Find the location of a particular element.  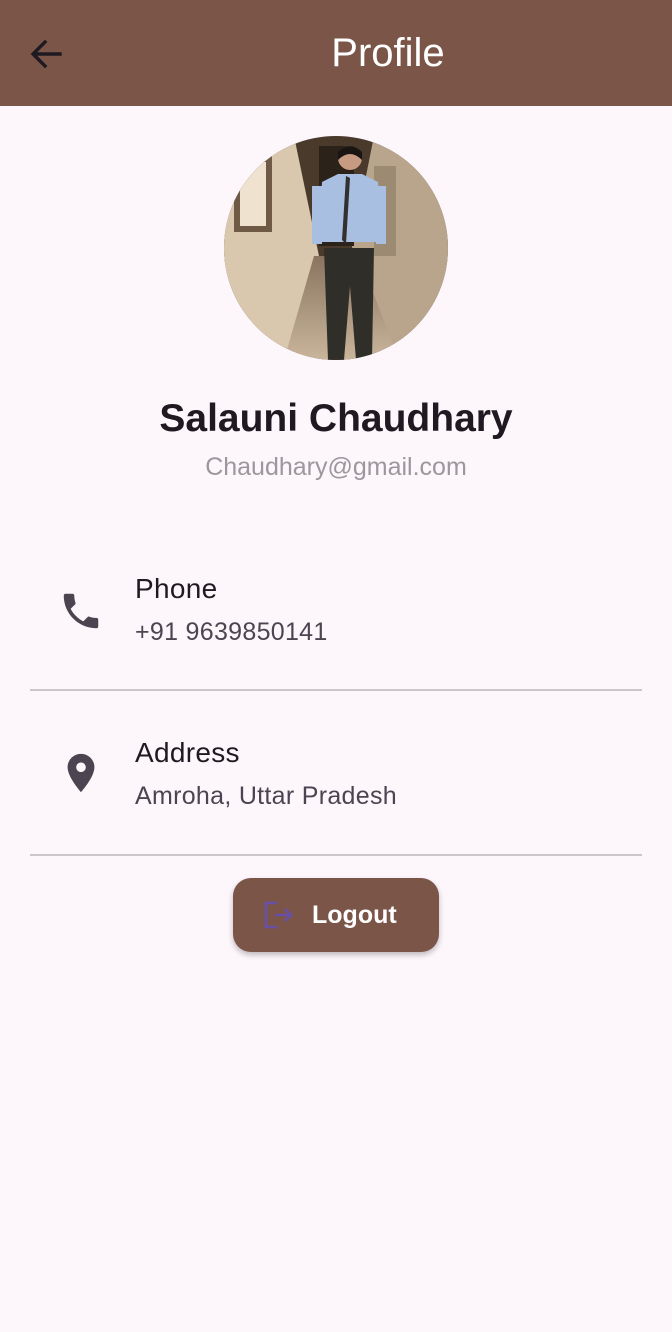

address-row: Address Amroha, Uttar Pradesh is located at coordinates (336, 789).